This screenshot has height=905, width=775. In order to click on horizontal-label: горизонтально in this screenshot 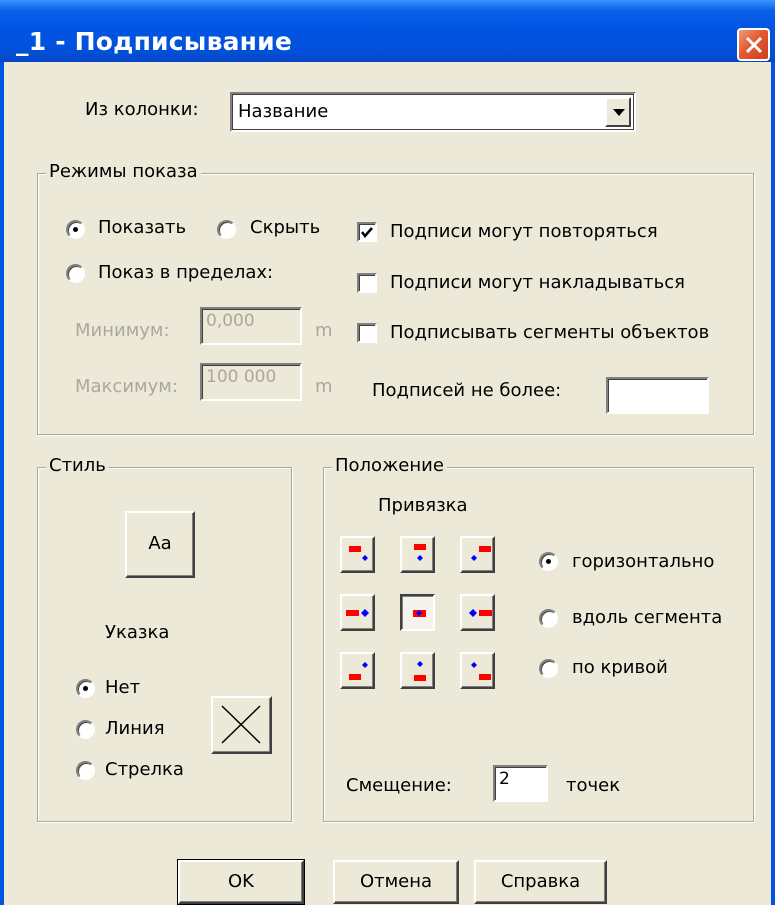, I will do `click(643, 561)`.